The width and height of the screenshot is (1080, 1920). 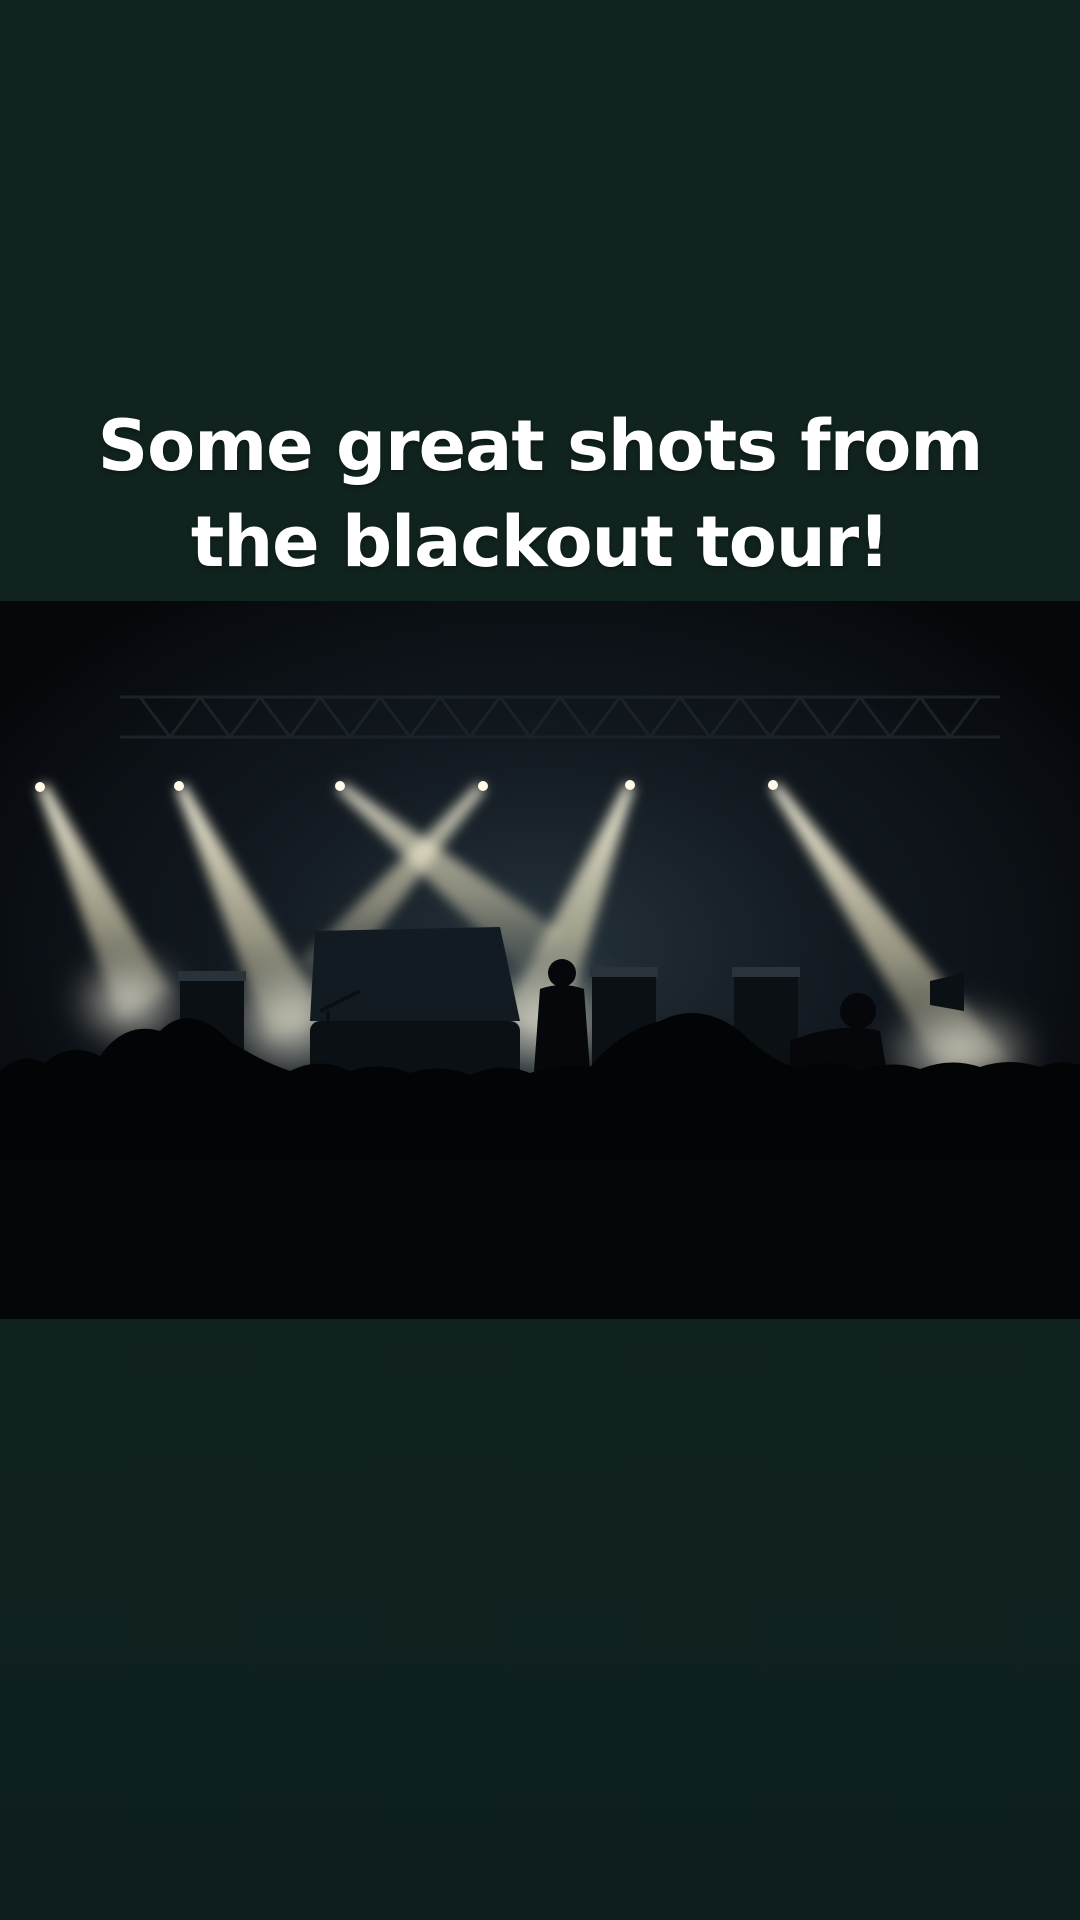 What do you see at coordinates (540, 542) in the screenshot?
I see `caption-line-2: the blackout tour!` at bounding box center [540, 542].